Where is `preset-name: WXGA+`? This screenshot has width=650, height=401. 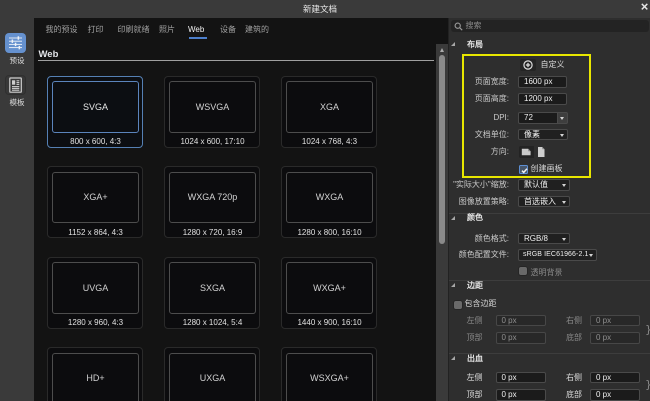
preset-name: WXGA+ is located at coordinates (329, 287).